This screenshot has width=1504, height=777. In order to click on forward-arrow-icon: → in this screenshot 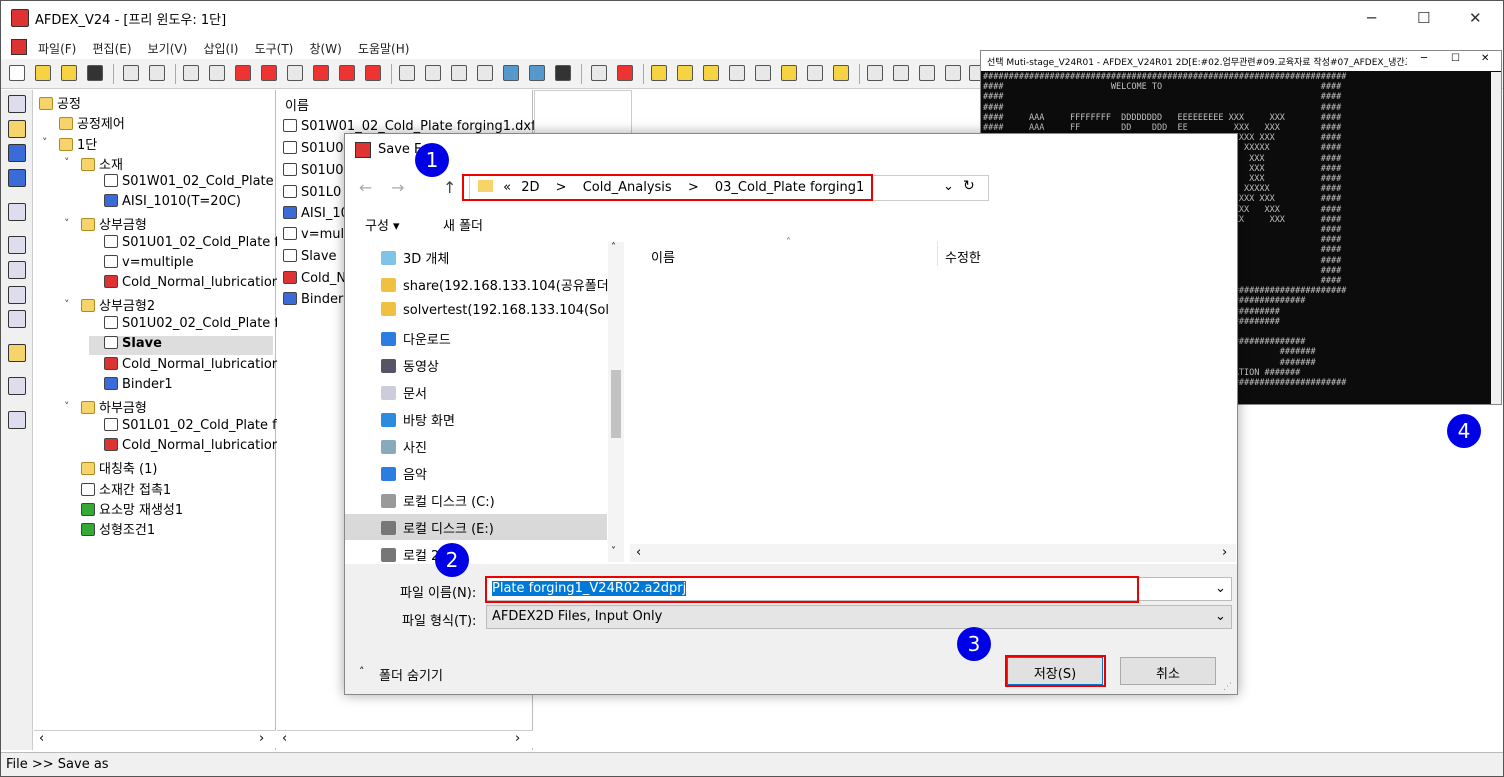, I will do `click(397, 187)`.